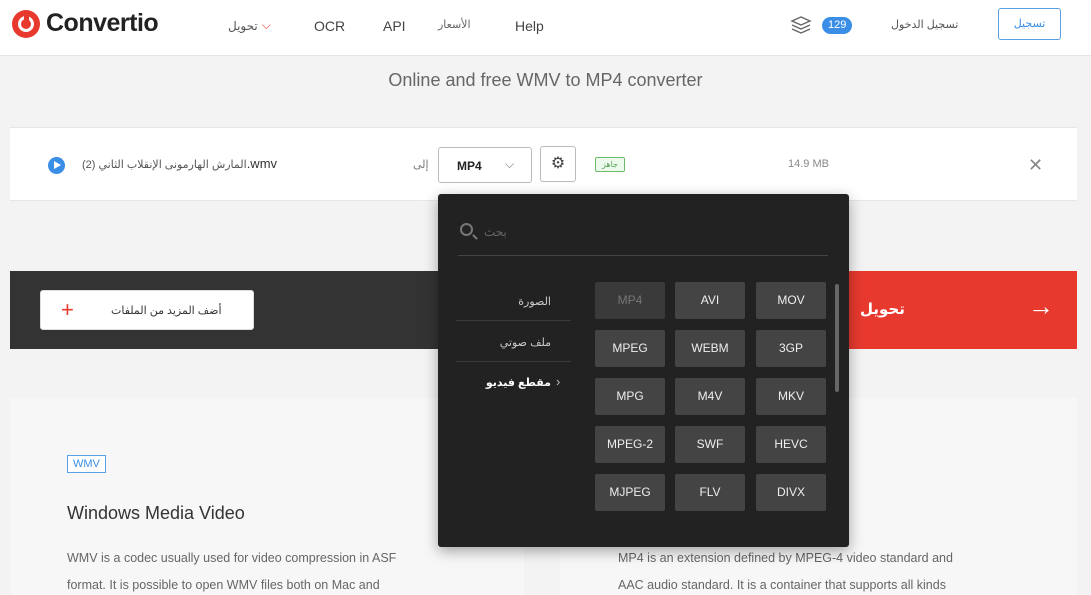 The height and width of the screenshot is (595, 1091). I want to click on format-option-avi: AVI, so click(710, 300).